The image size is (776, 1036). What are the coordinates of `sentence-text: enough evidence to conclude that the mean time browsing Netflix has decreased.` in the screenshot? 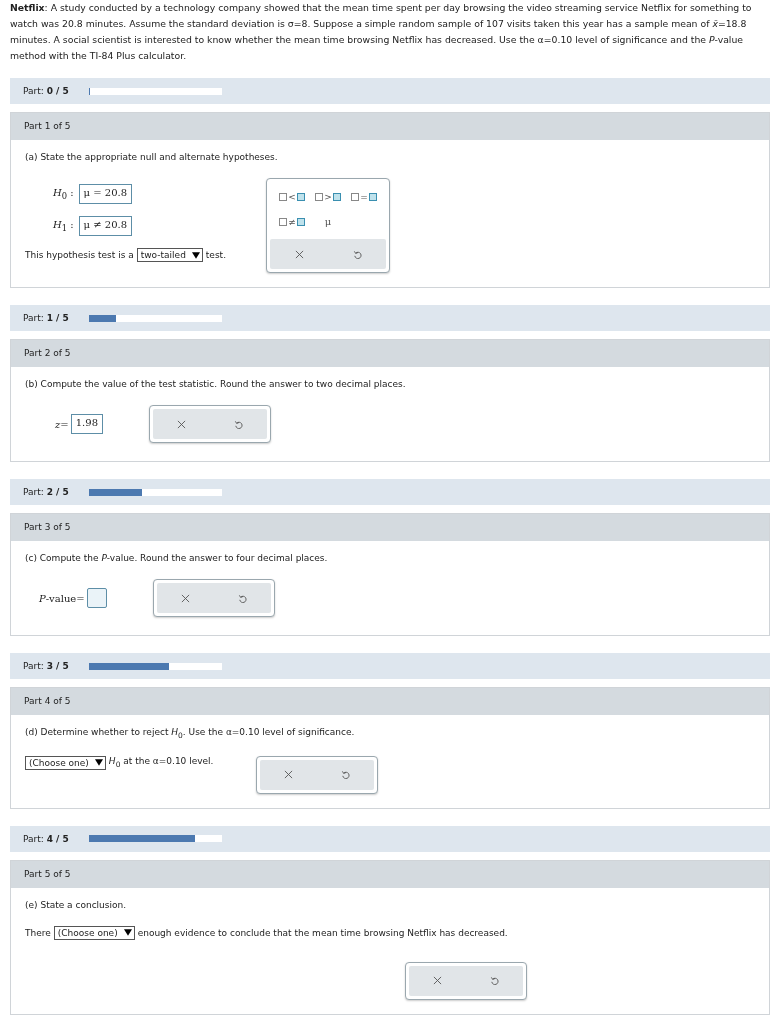 It's located at (322, 932).